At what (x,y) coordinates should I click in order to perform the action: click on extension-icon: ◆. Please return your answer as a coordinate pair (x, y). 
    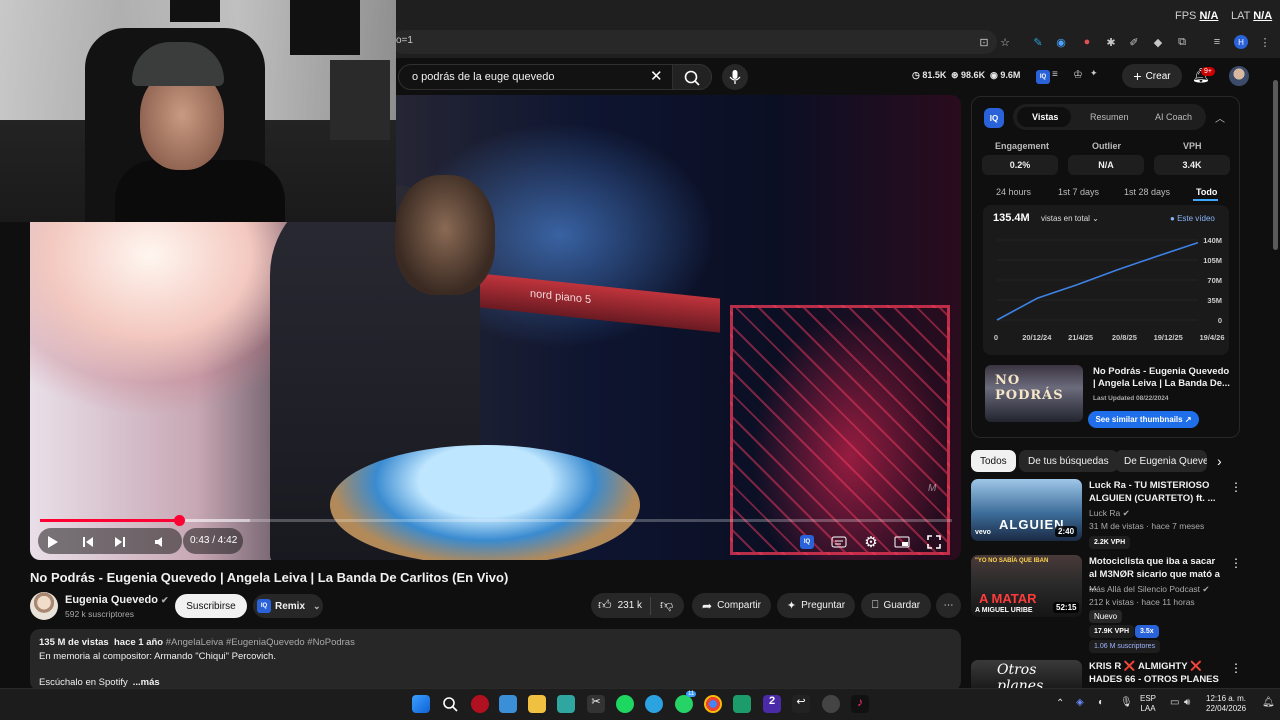
    Looking at the image, I should click on (1158, 42).